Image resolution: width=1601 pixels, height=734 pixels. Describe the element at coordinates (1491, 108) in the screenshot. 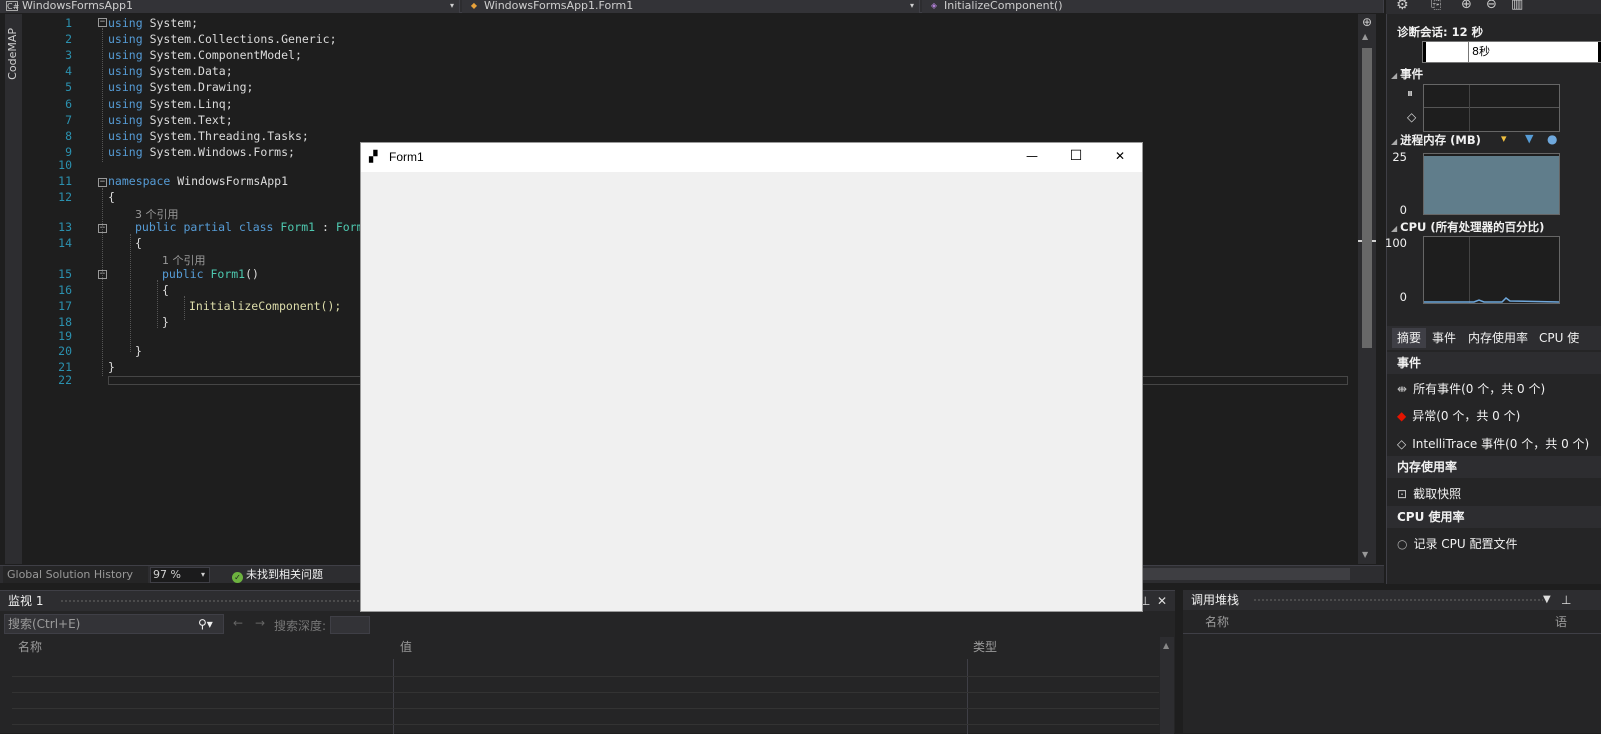

I see `events-track` at that location.